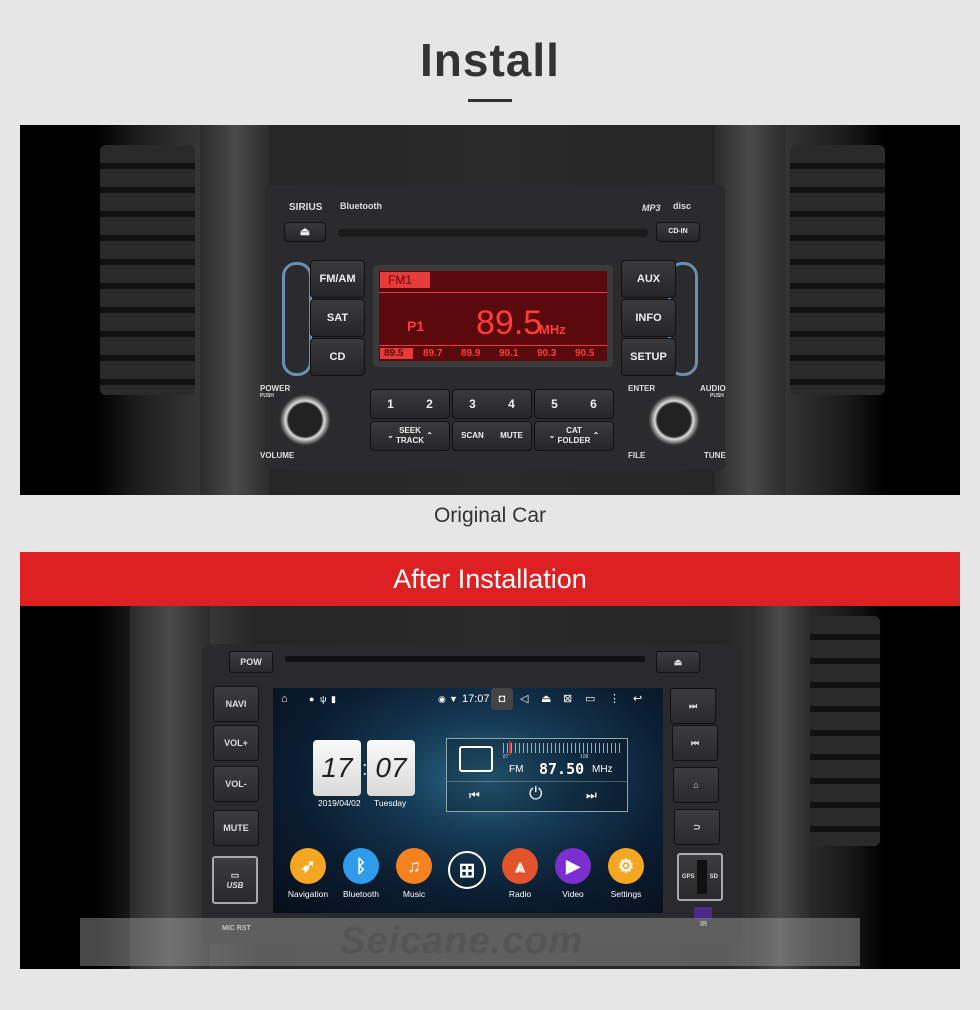 This screenshot has width=980, height=1010. What do you see at coordinates (390, 404) in the screenshot?
I see `preset-button-1: 1` at bounding box center [390, 404].